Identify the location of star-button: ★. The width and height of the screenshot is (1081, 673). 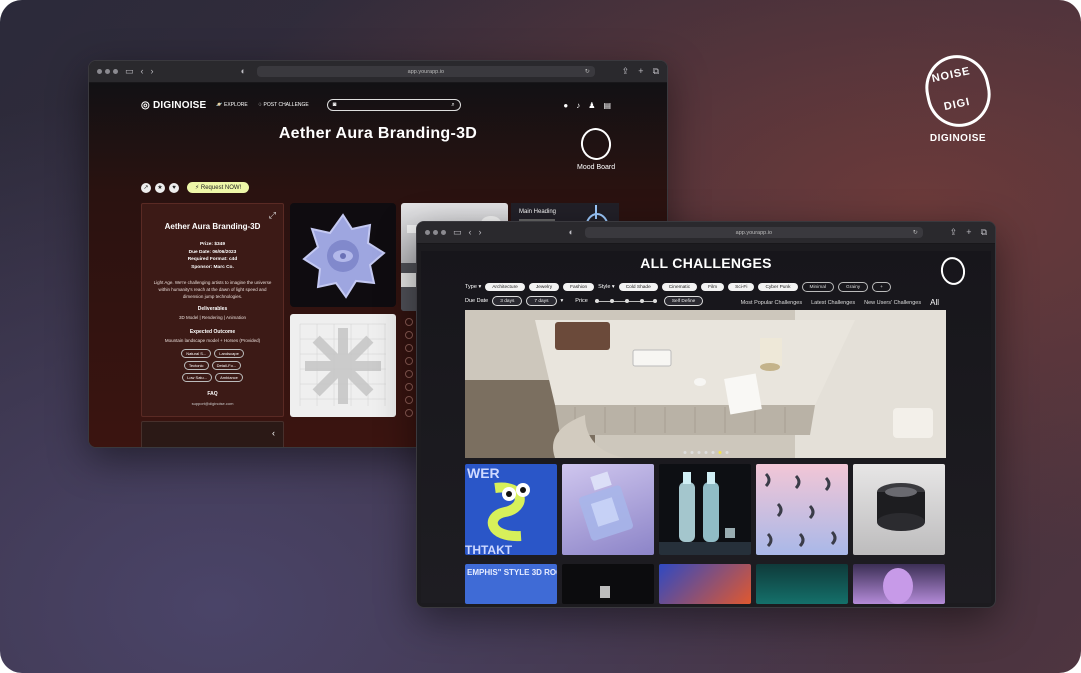
(160, 187).